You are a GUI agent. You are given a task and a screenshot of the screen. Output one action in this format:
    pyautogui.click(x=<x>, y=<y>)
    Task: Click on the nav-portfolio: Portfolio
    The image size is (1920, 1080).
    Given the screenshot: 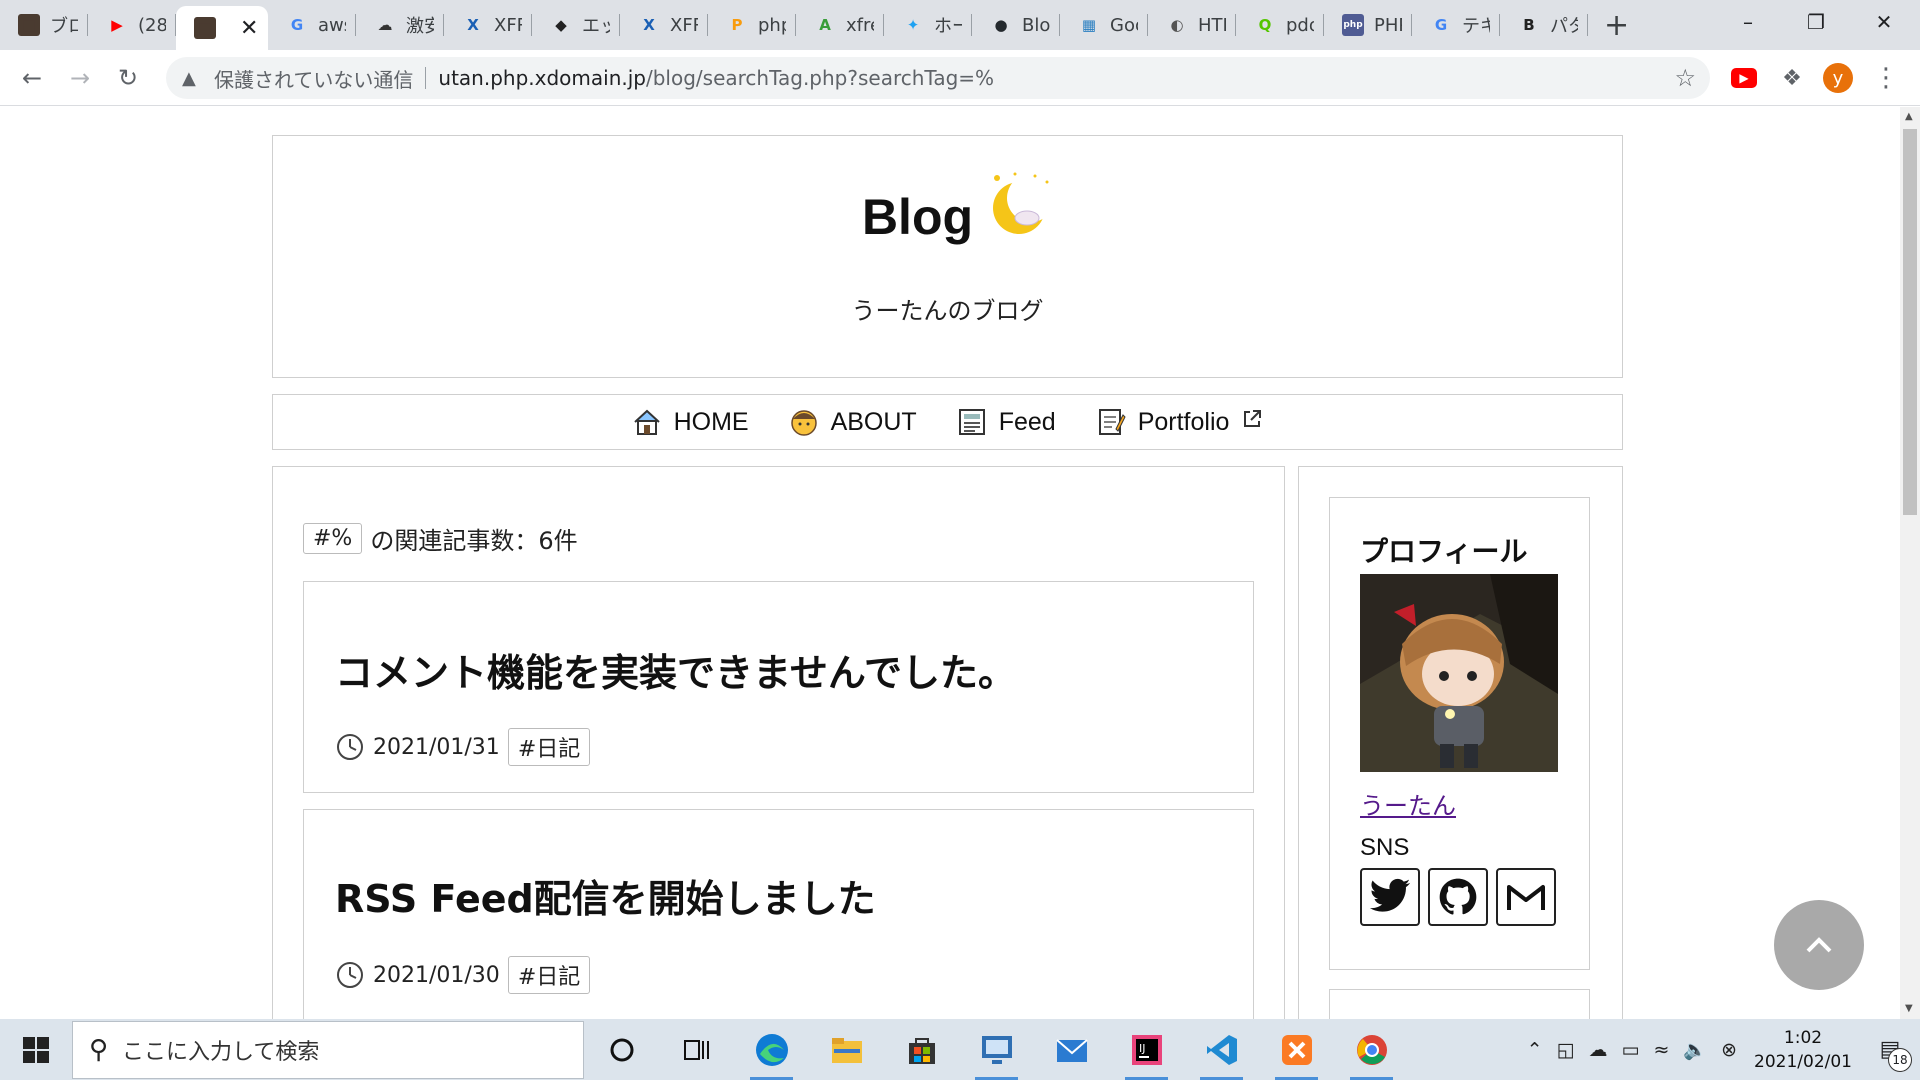 What is the action you would take?
    pyautogui.click(x=1180, y=422)
    